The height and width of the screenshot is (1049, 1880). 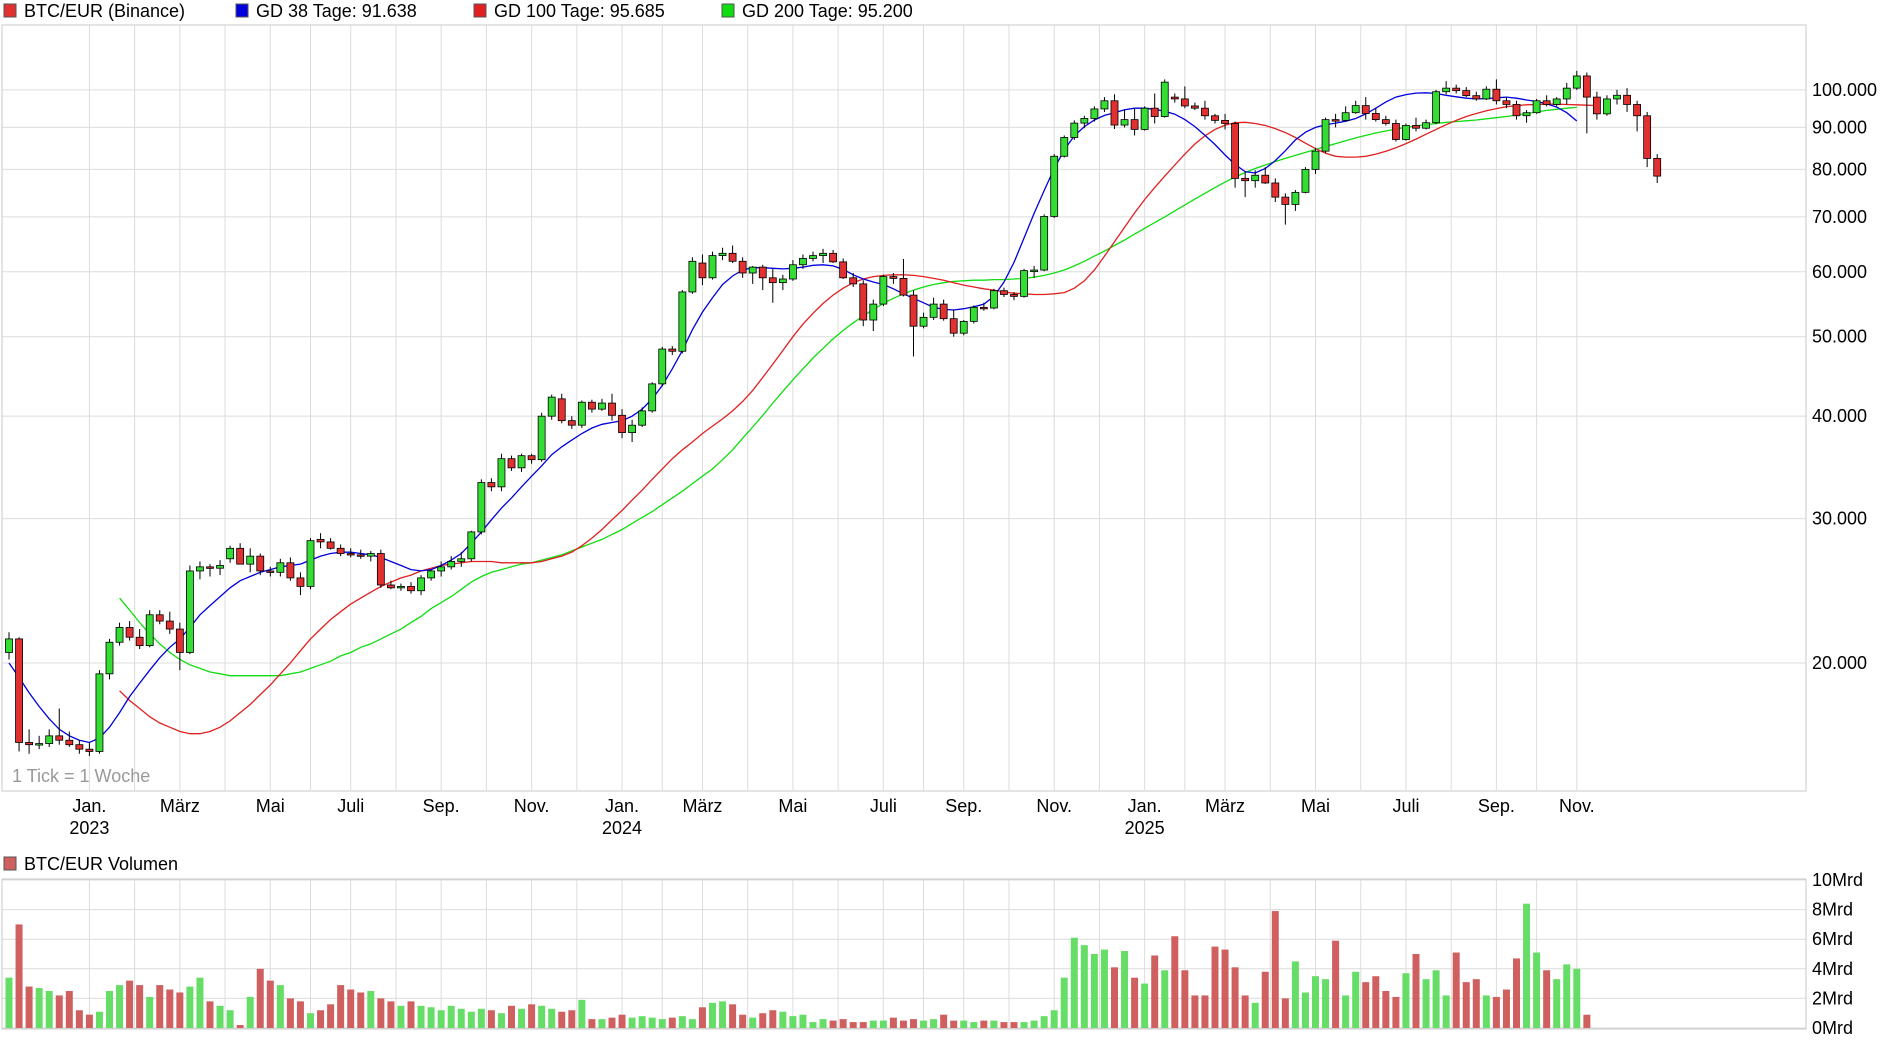 I want to click on y-tick-label: 100.000, so click(x=1844, y=90).